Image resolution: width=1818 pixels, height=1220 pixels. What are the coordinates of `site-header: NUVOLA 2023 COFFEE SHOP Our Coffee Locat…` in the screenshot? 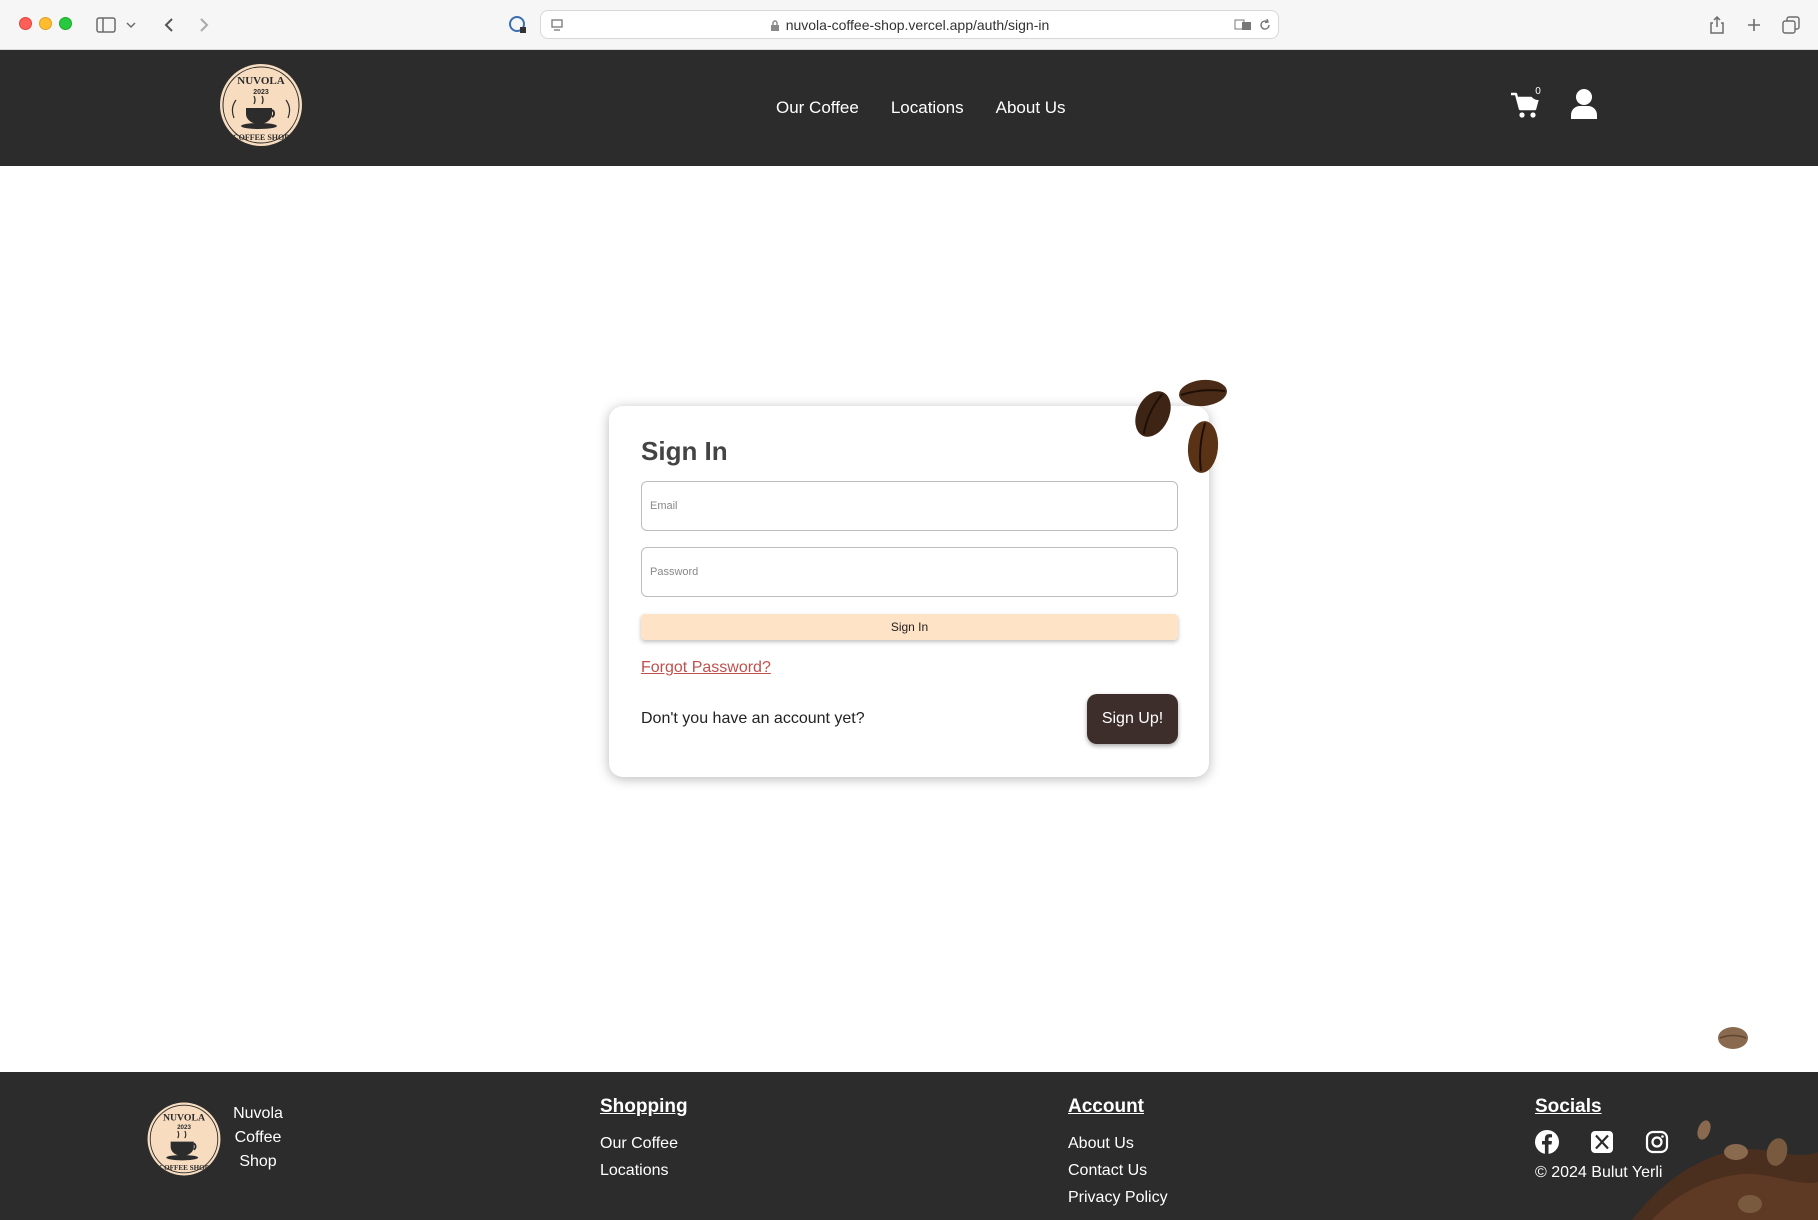 It's located at (909, 108).